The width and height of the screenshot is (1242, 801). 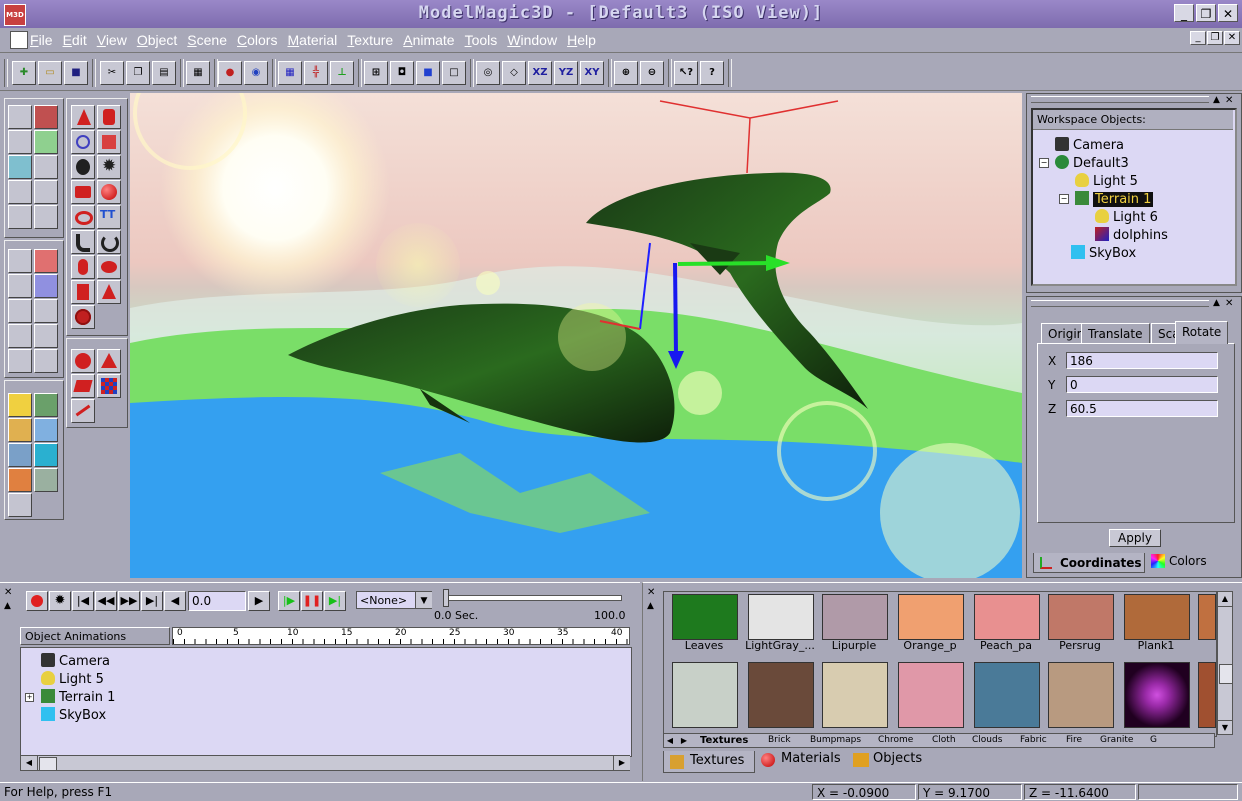 What do you see at coordinates (83, 411) in the screenshot?
I see `path-shape` at bounding box center [83, 411].